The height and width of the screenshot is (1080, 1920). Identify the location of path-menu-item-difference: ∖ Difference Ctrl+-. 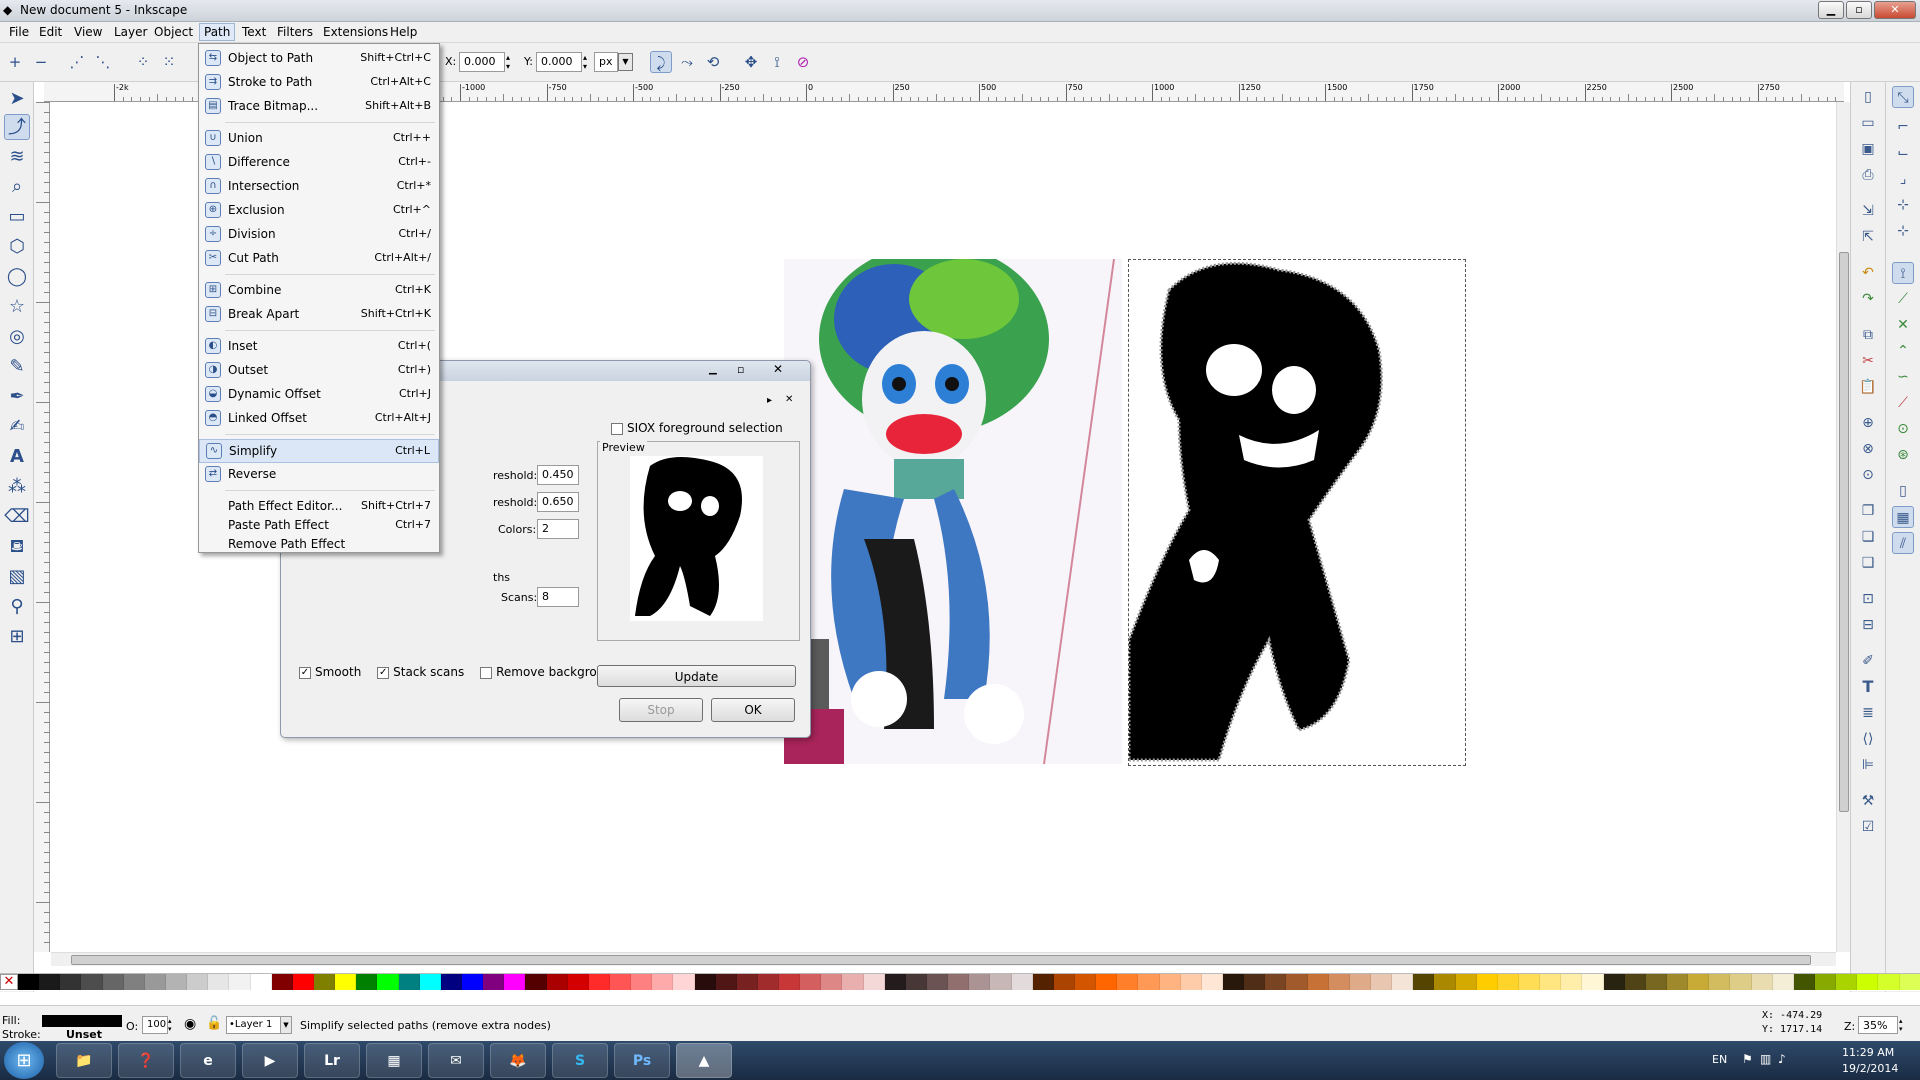
(319, 163).